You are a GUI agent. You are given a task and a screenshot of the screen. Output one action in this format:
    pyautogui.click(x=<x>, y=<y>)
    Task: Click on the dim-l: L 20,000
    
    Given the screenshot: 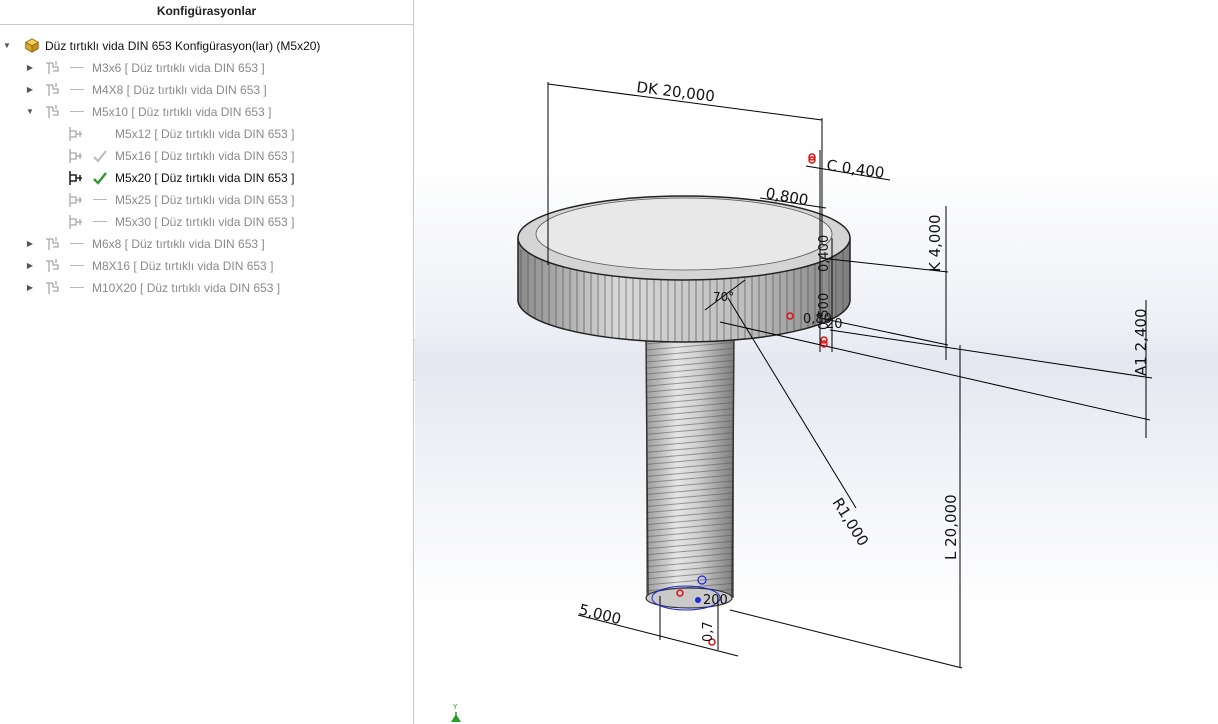 What is the action you would take?
    pyautogui.click(x=951, y=527)
    